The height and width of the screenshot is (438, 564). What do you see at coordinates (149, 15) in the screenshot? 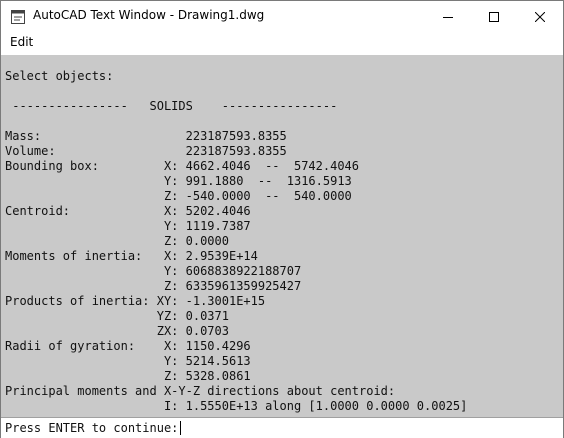
I see `window-title: AutoCAD Text Window - Drawing1.dwg` at bounding box center [149, 15].